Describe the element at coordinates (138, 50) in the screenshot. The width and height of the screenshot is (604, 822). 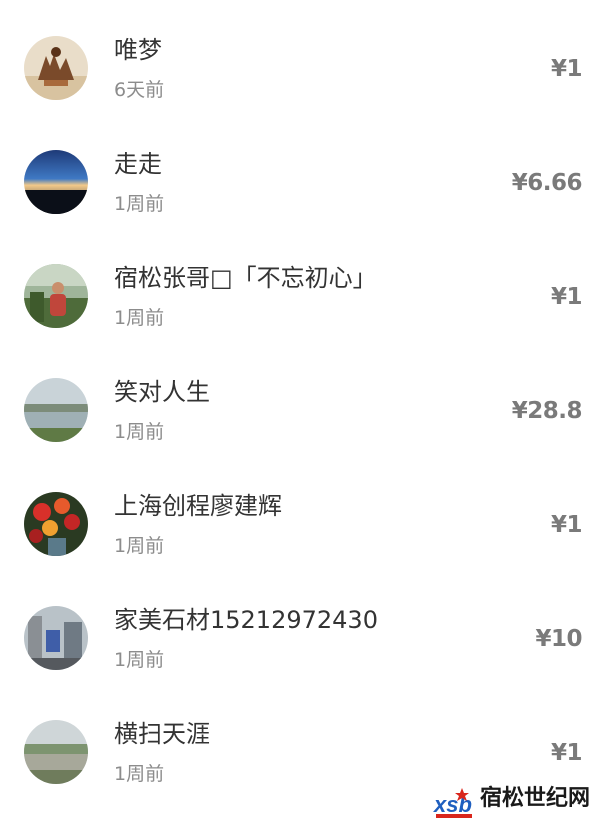
I see `donor-name: 唯梦` at that location.